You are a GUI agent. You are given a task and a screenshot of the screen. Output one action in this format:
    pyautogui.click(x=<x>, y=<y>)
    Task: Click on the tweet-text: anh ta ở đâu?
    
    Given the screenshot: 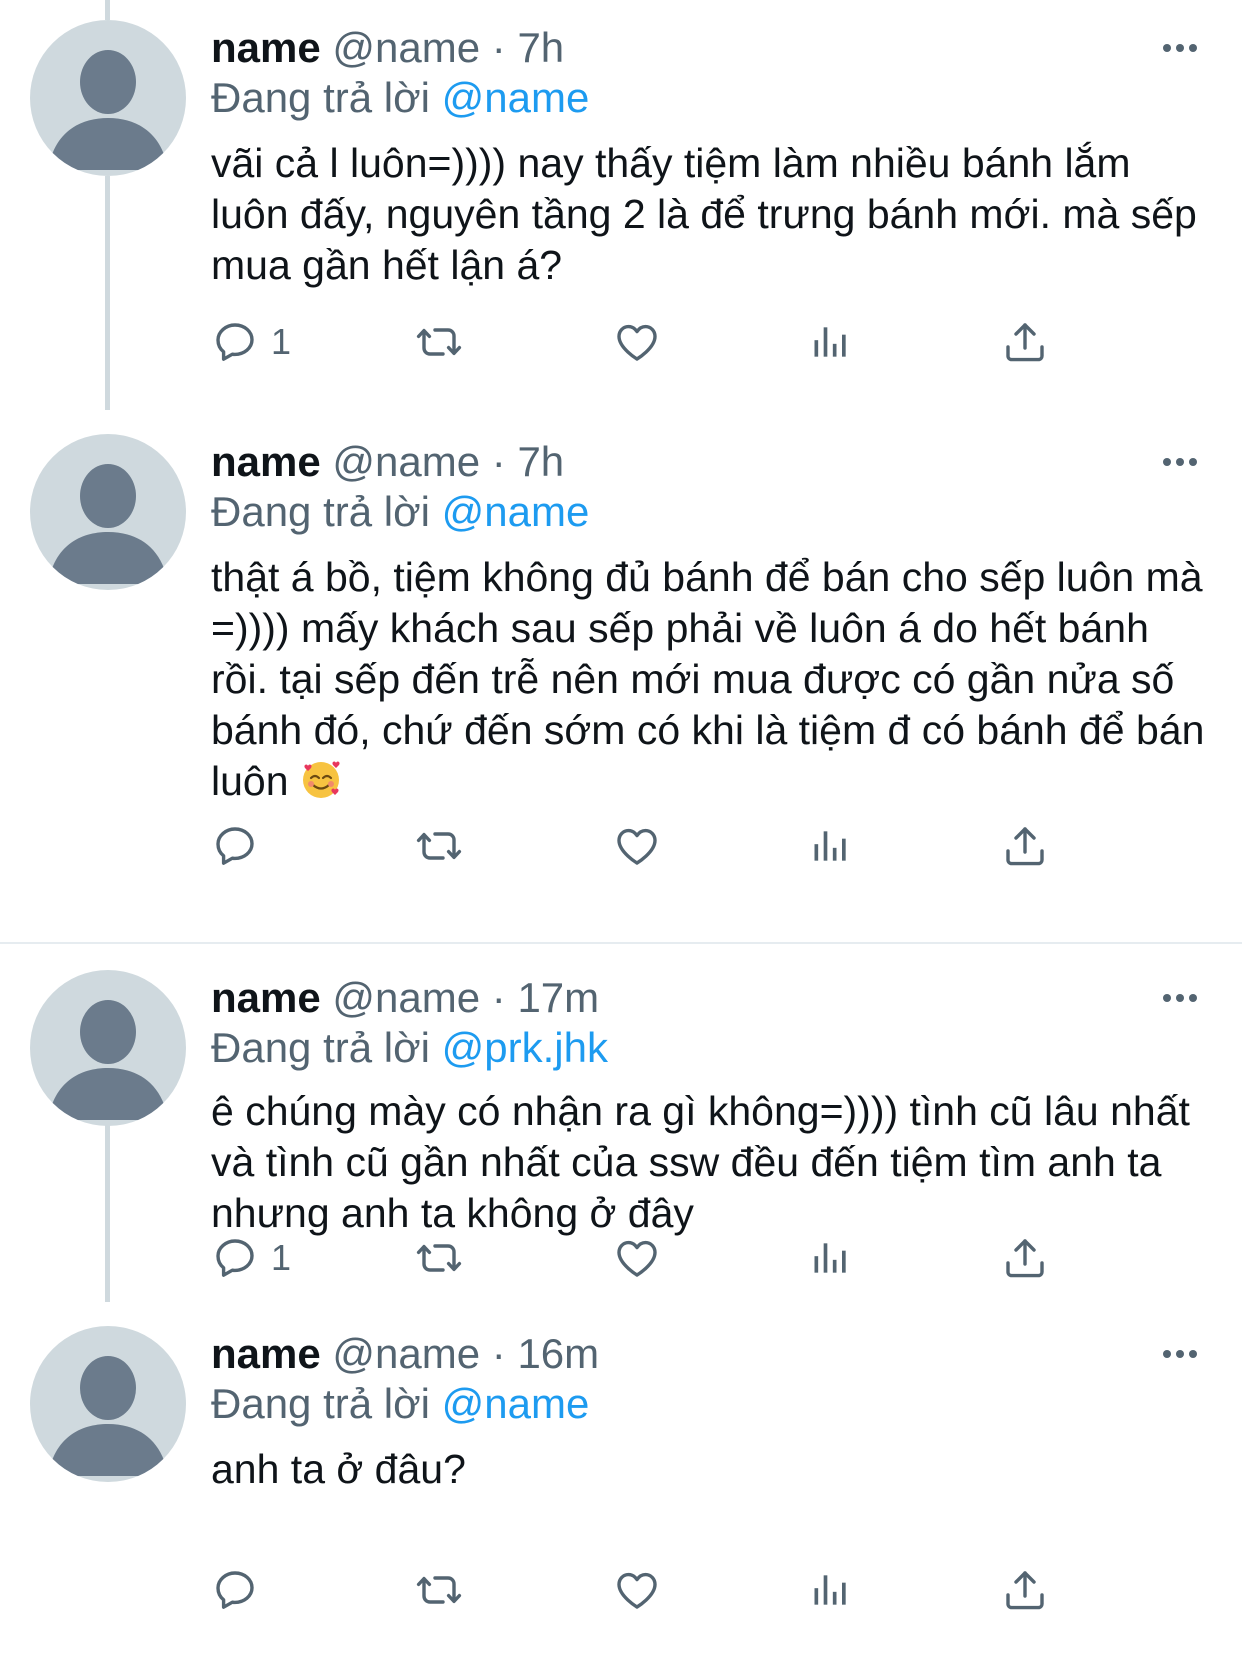 What is the action you would take?
    pyautogui.click(x=338, y=1469)
    